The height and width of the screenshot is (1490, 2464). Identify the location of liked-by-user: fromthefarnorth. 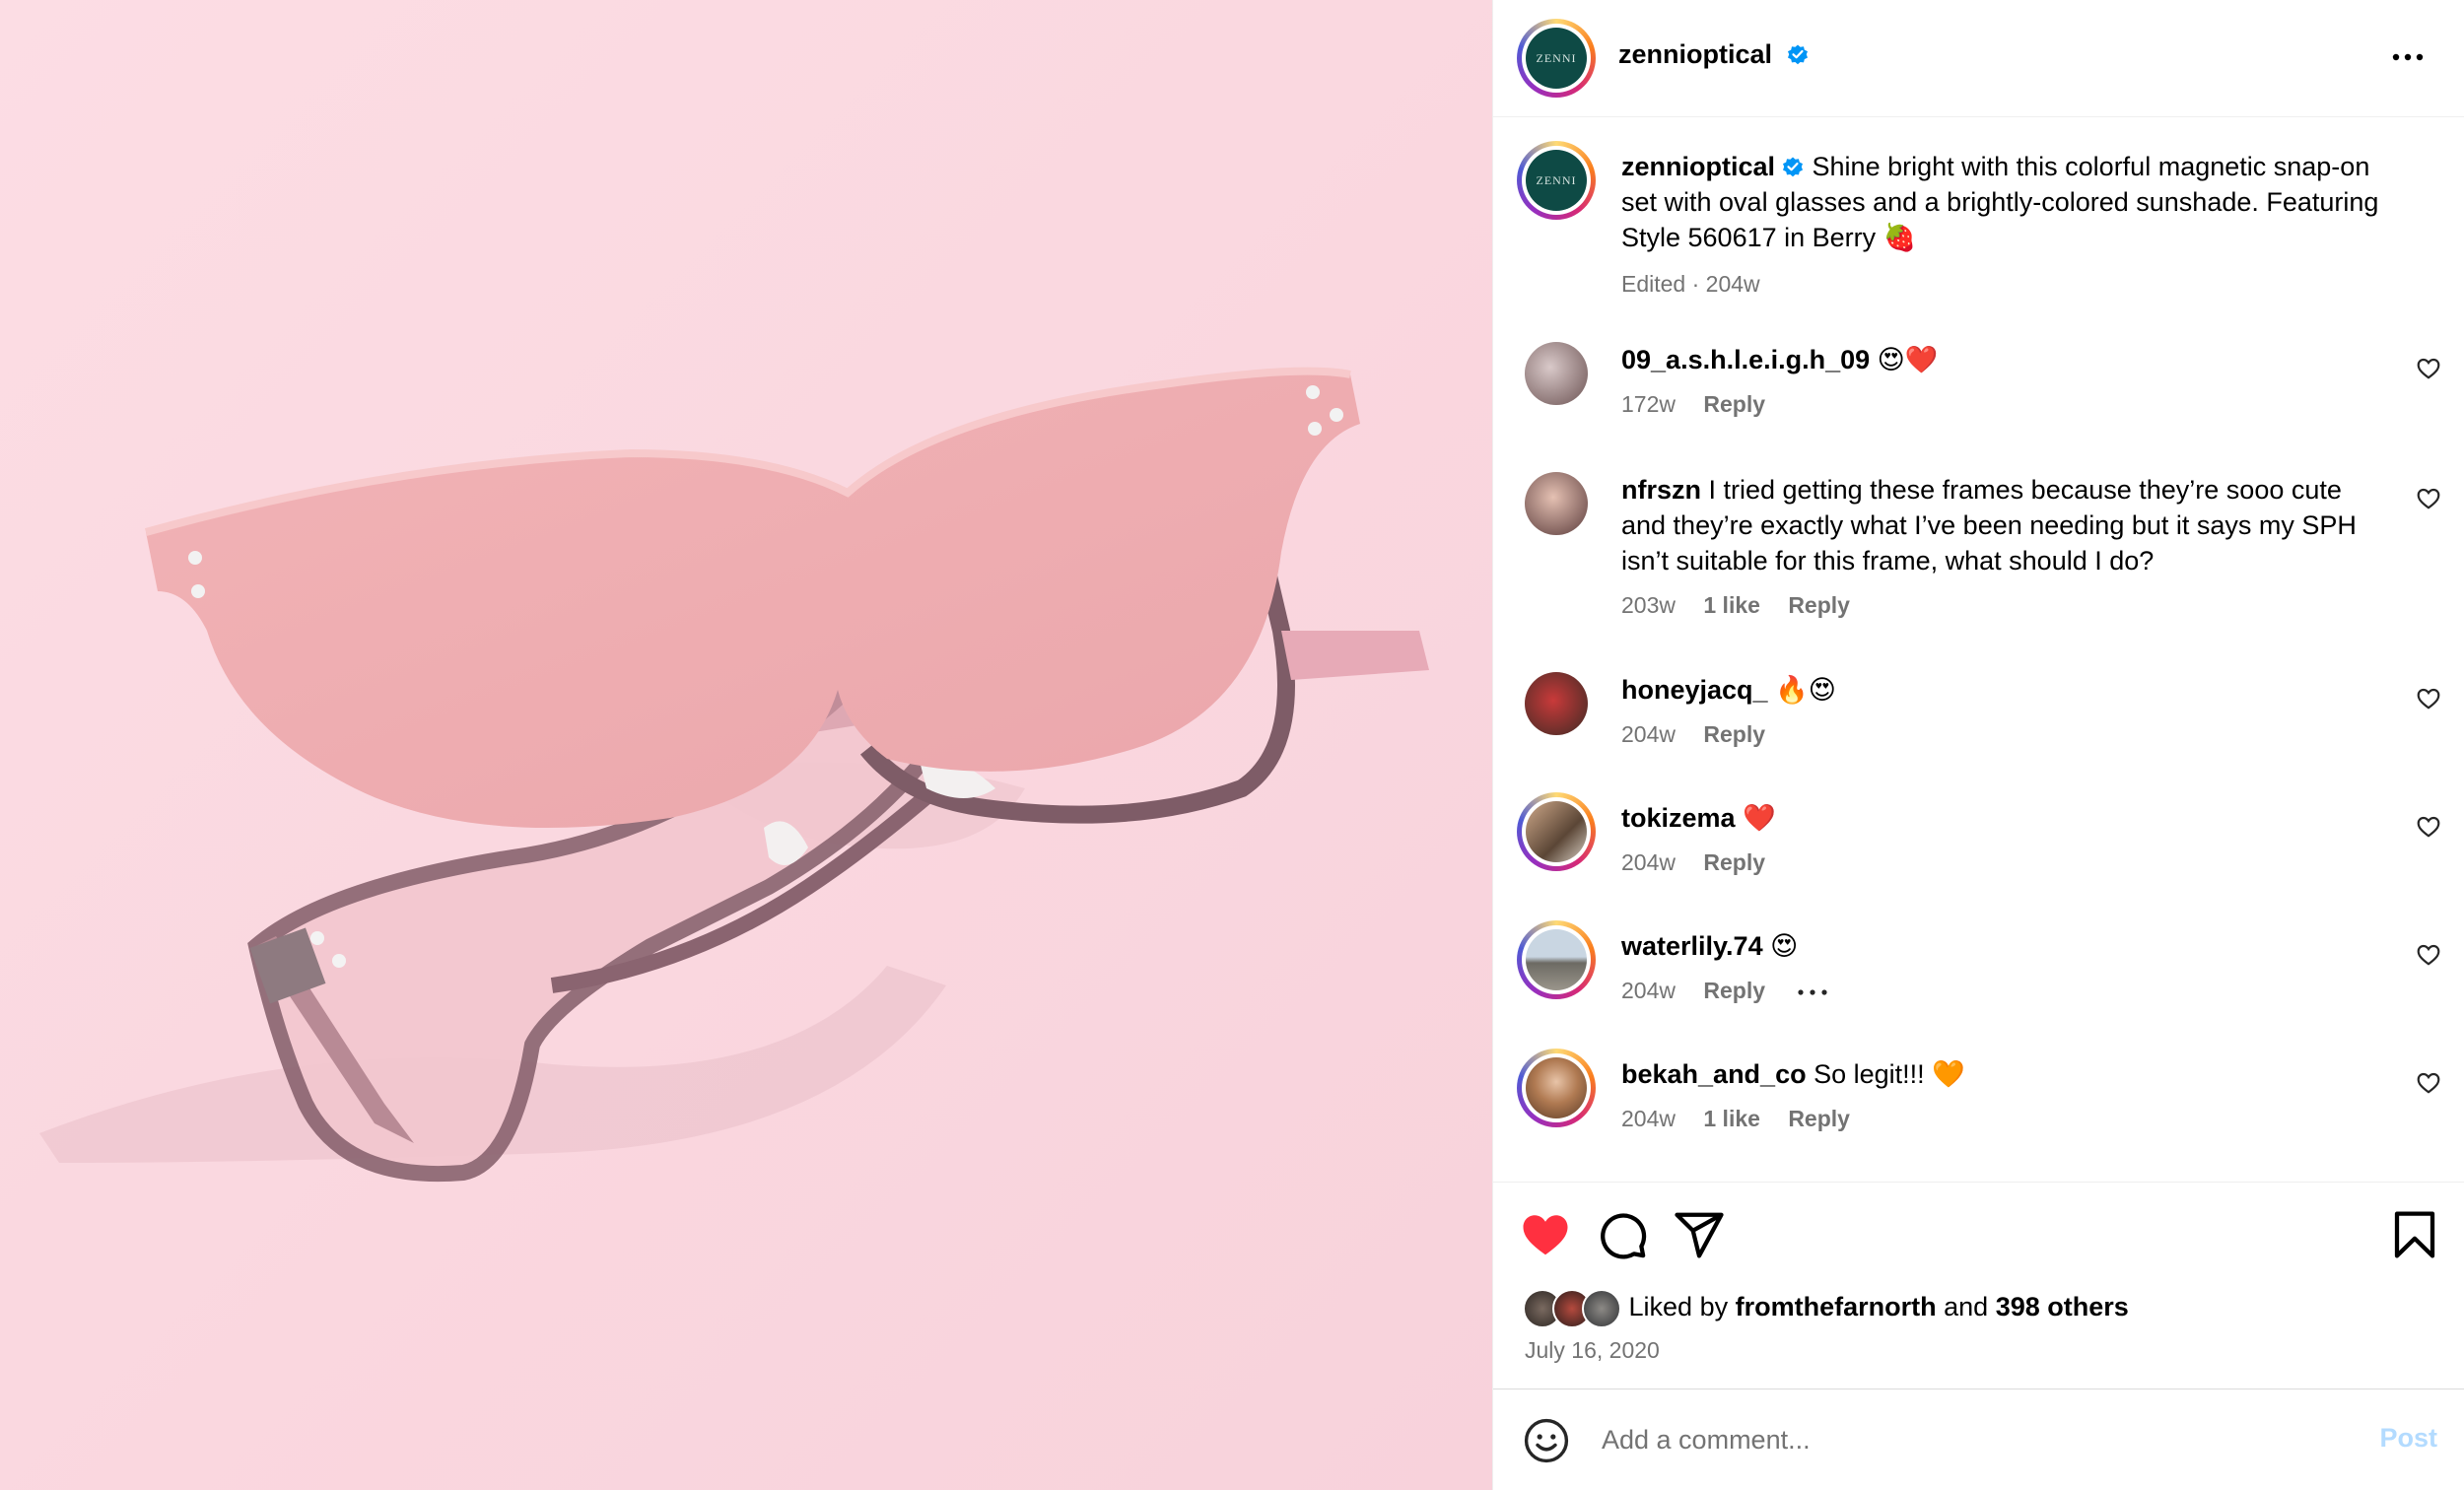
(1836, 1306).